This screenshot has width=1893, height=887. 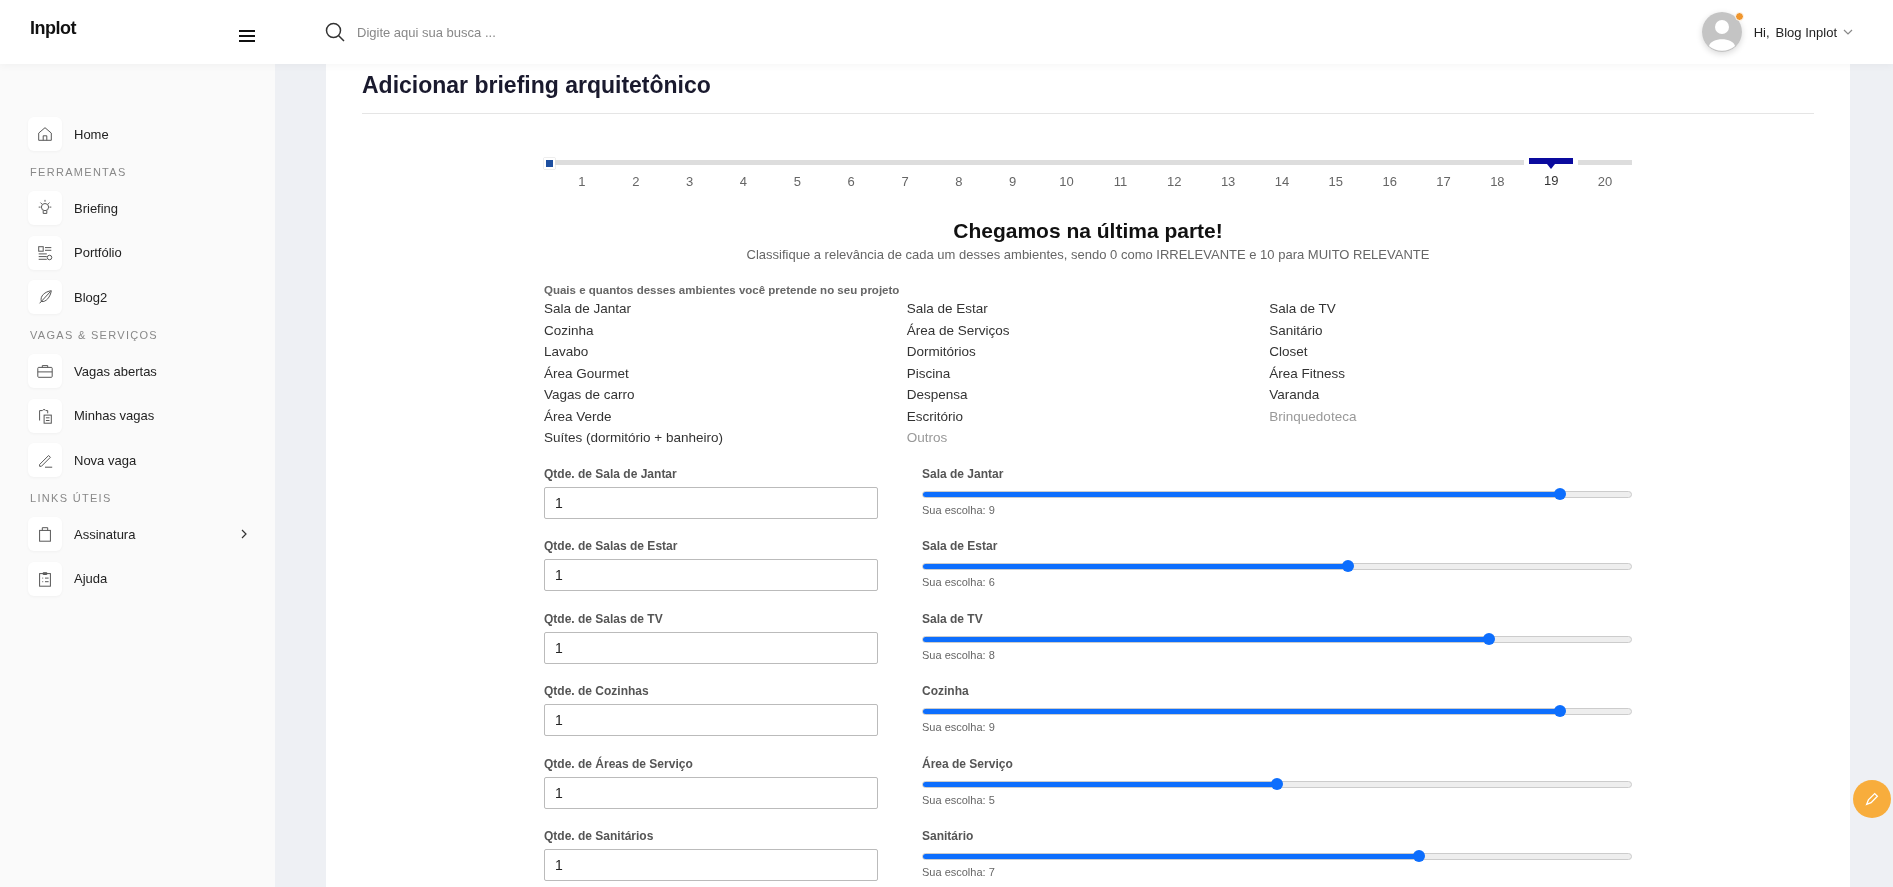 What do you see at coordinates (1088, 89) in the screenshot?
I see `page-title: Adicionar briefing arquitetônico` at bounding box center [1088, 89].